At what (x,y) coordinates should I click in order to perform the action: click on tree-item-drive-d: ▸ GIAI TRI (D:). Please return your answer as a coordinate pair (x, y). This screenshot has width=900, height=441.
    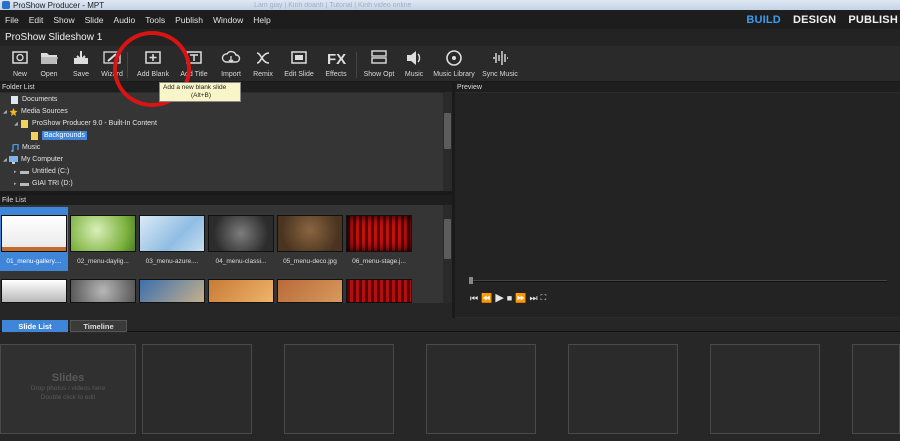
    Looking at the image, I should click on (43, 183).